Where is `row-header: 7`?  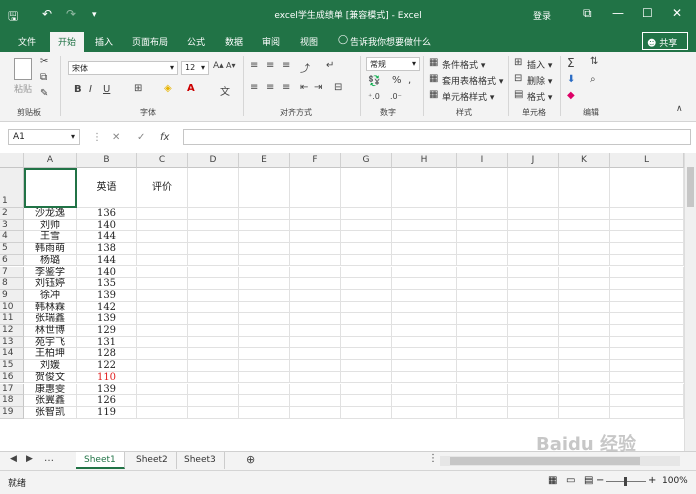 row-header: 7 is located at coordinates (12, 272).